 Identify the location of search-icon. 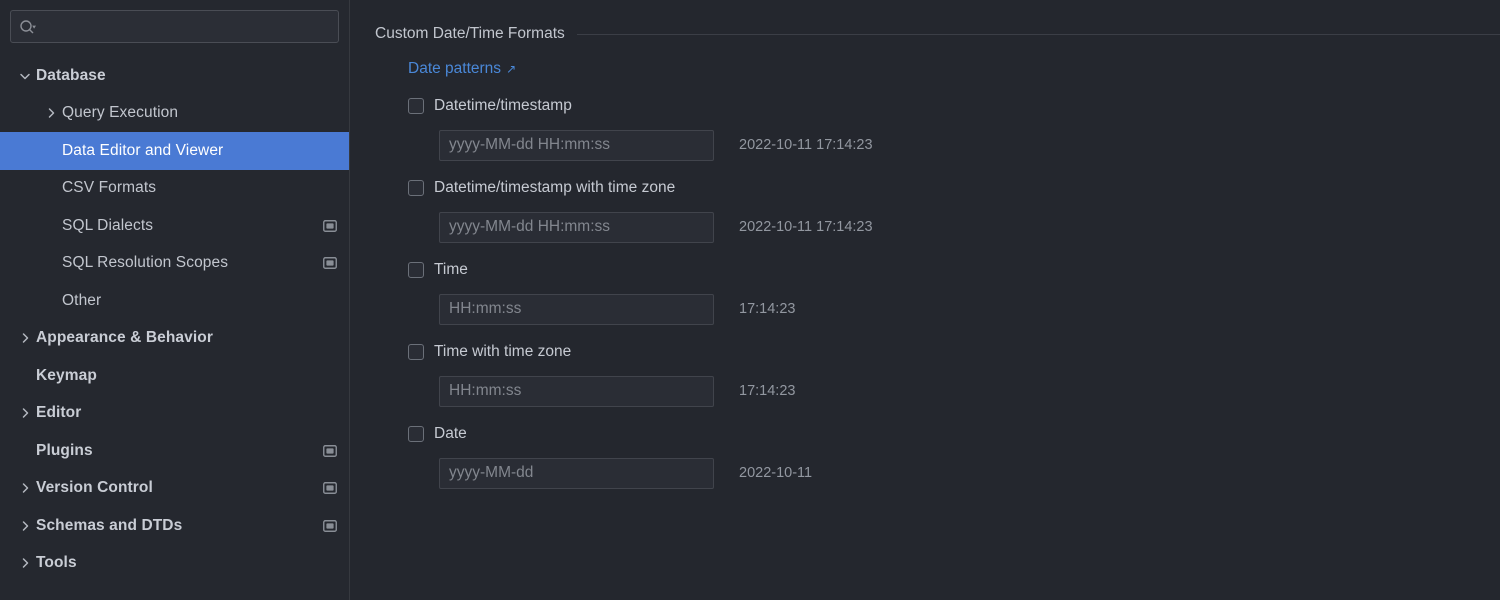
(28, 27).